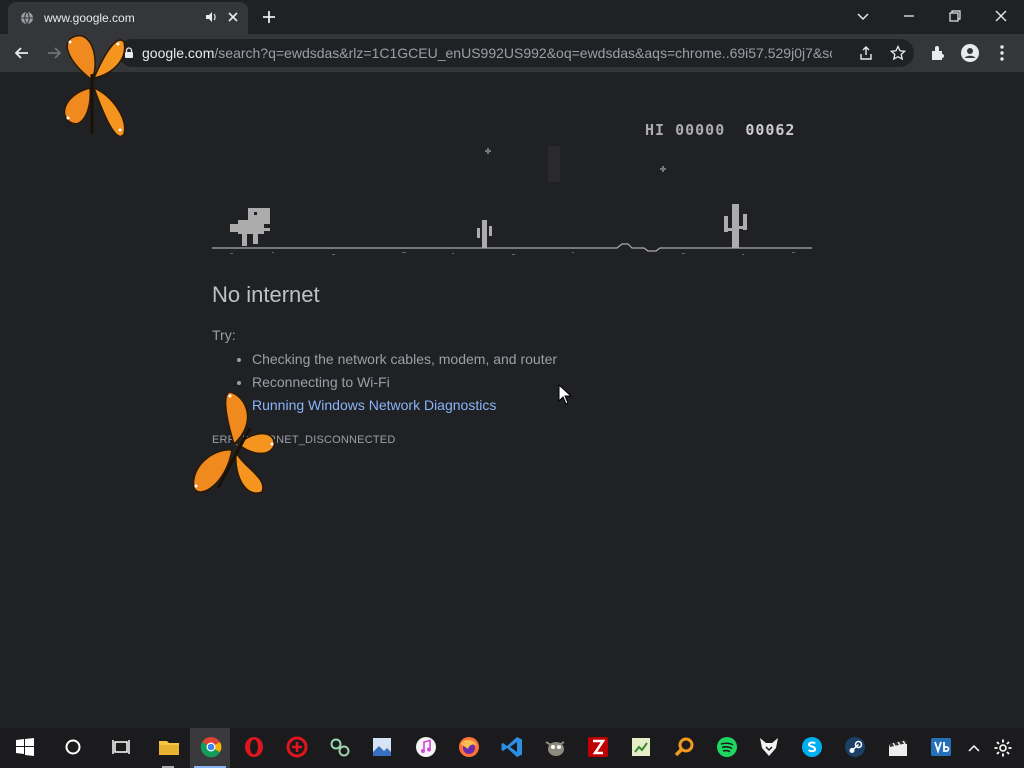  What do you see at coordinates (269, 17) in the screenshot?
I see `new-tab-icon` at bounding box center [269, 17].